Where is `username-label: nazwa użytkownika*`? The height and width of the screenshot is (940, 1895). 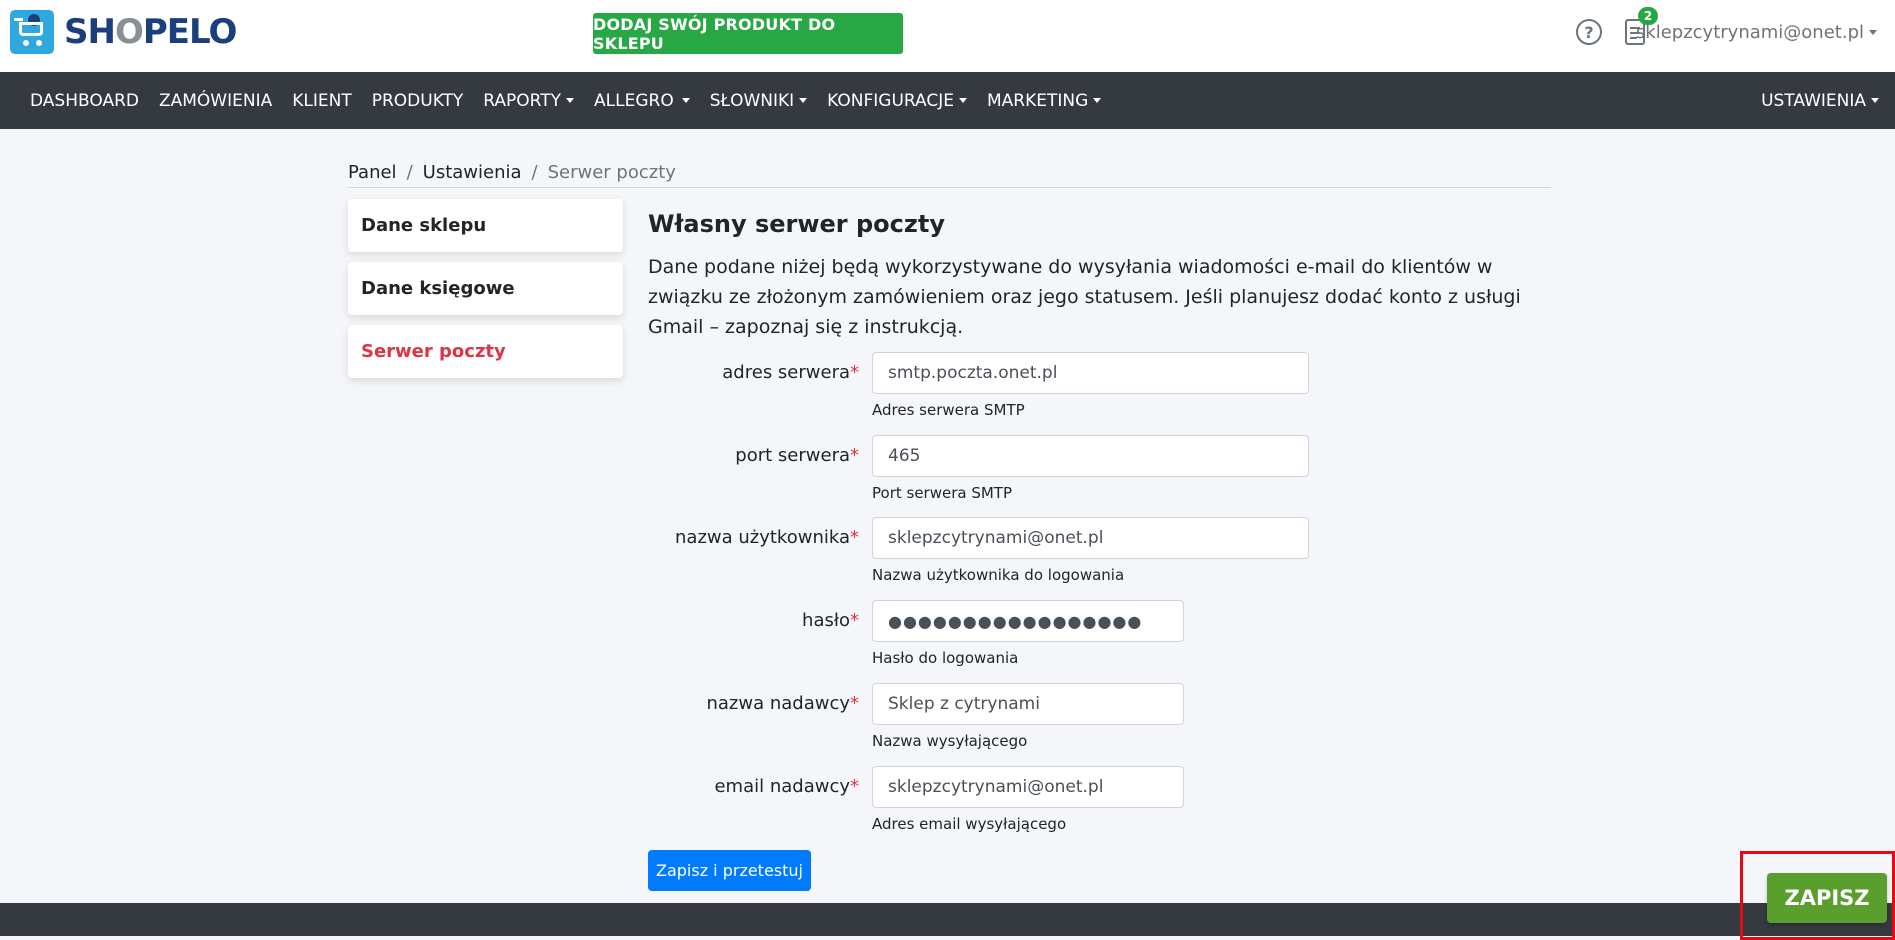
username-label: nazwa użytkownika* is located at coordinates (767, 537).